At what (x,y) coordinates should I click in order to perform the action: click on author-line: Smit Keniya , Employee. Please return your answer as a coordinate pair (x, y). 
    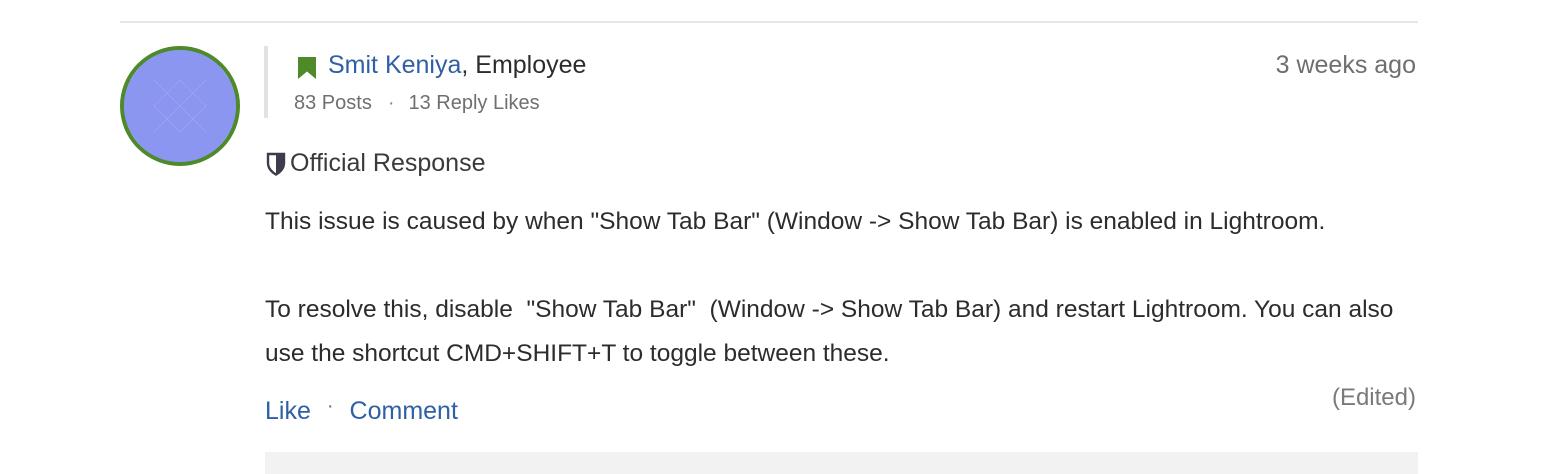
    Looking at the image, I should click on (440, 65).